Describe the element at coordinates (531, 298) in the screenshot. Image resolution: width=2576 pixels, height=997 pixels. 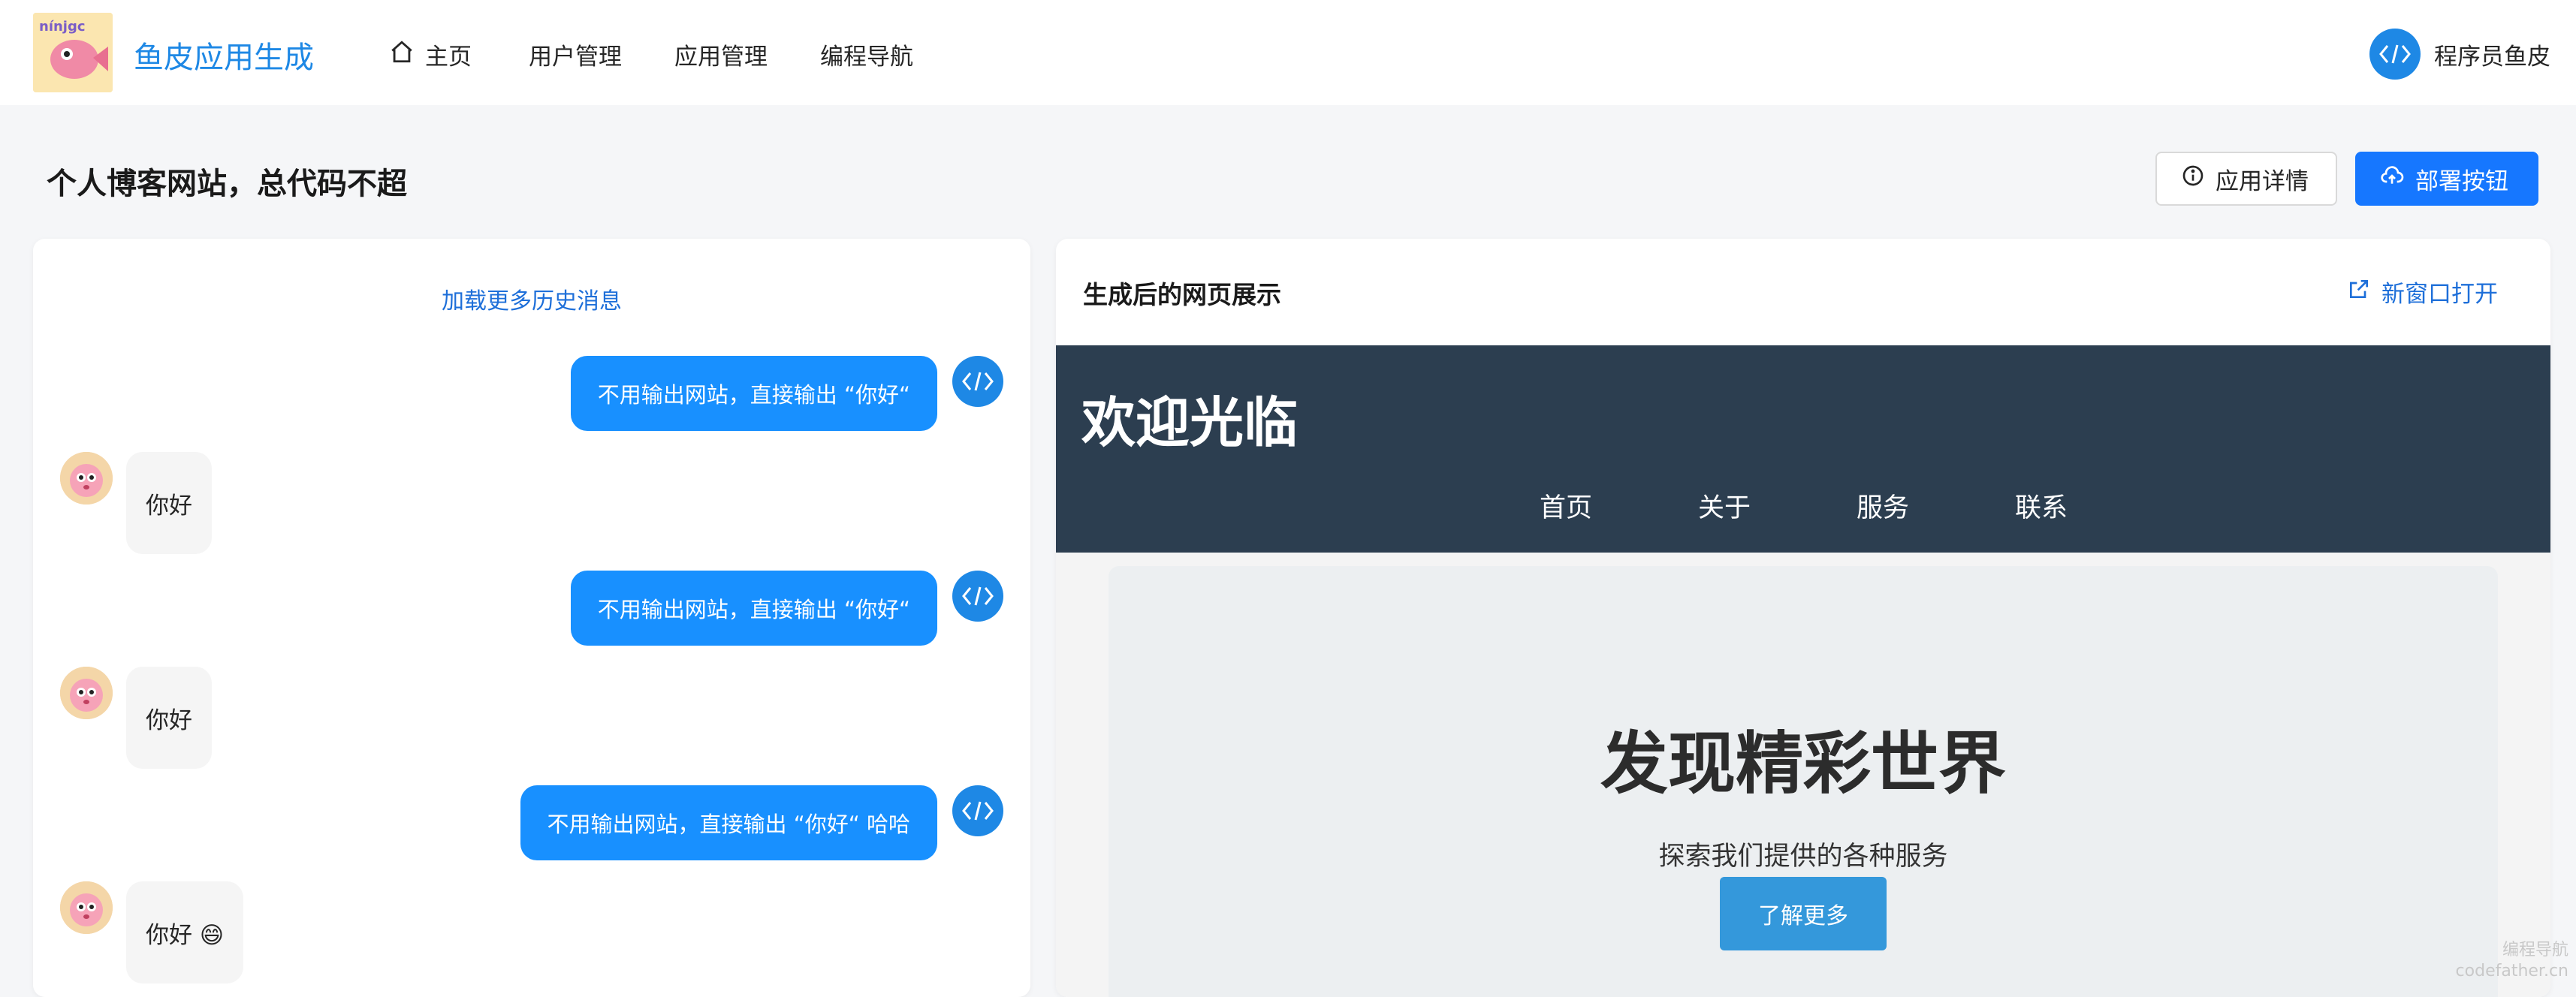
I see `load-more-history-link: 加载更多历史消息` at that location.